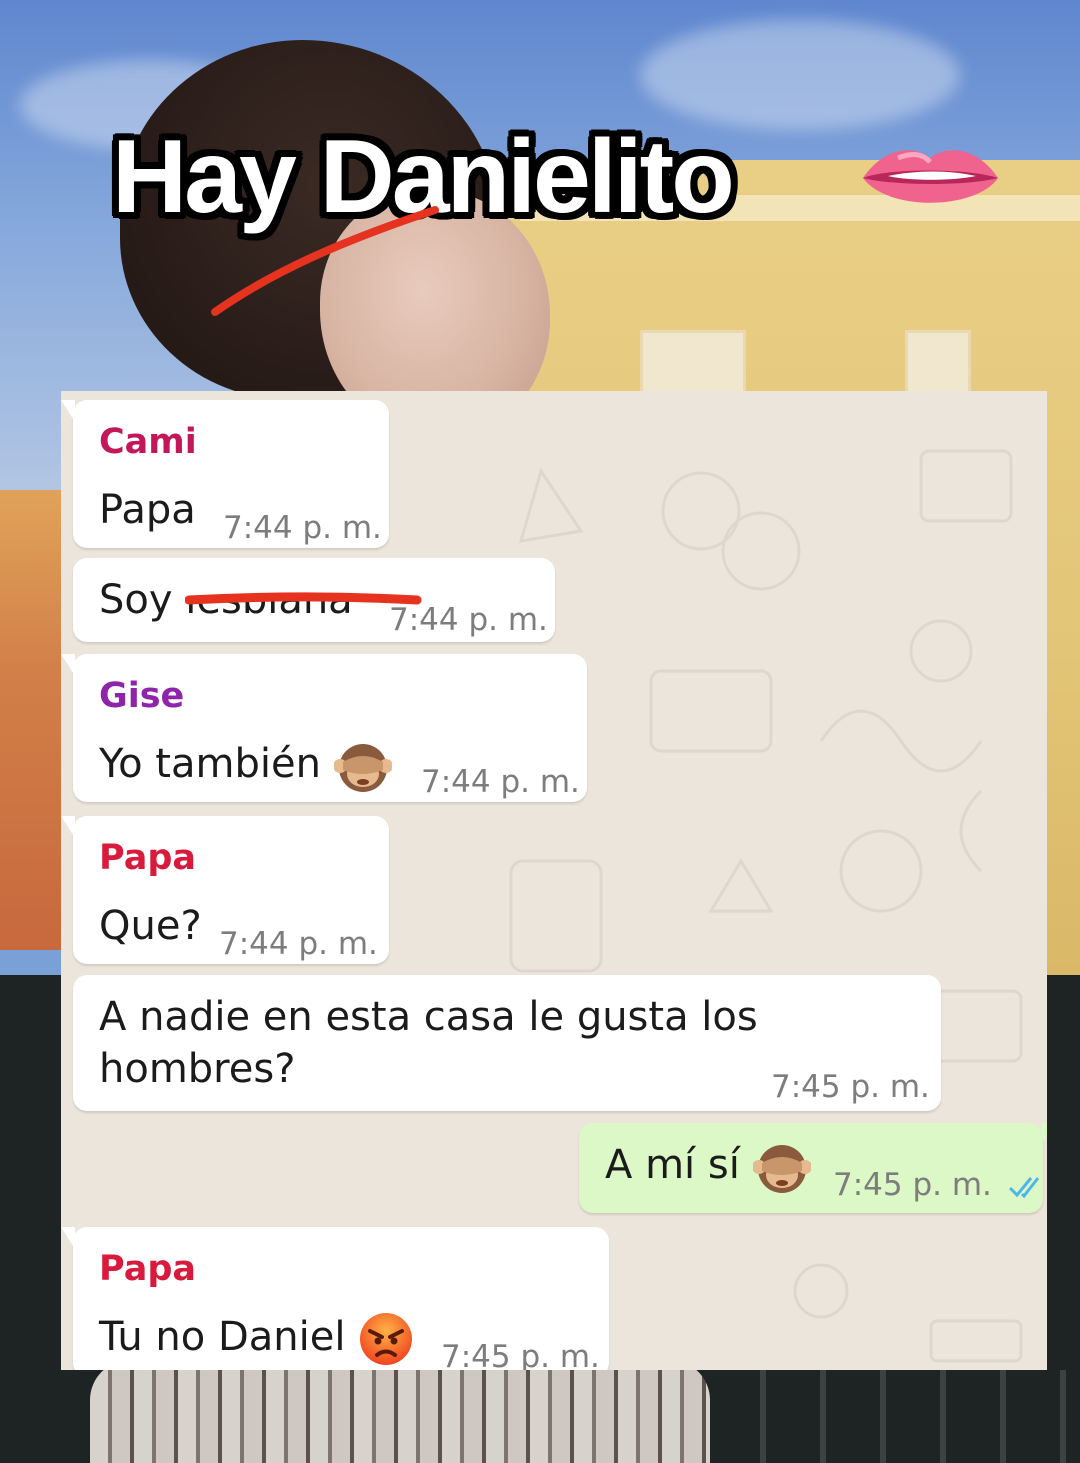 The width and height of the screenshot is (1080, 1463). What do you see at coordinates (800, 75) in the screenshot?
I see `cloud` at bounding box center [800, 75].